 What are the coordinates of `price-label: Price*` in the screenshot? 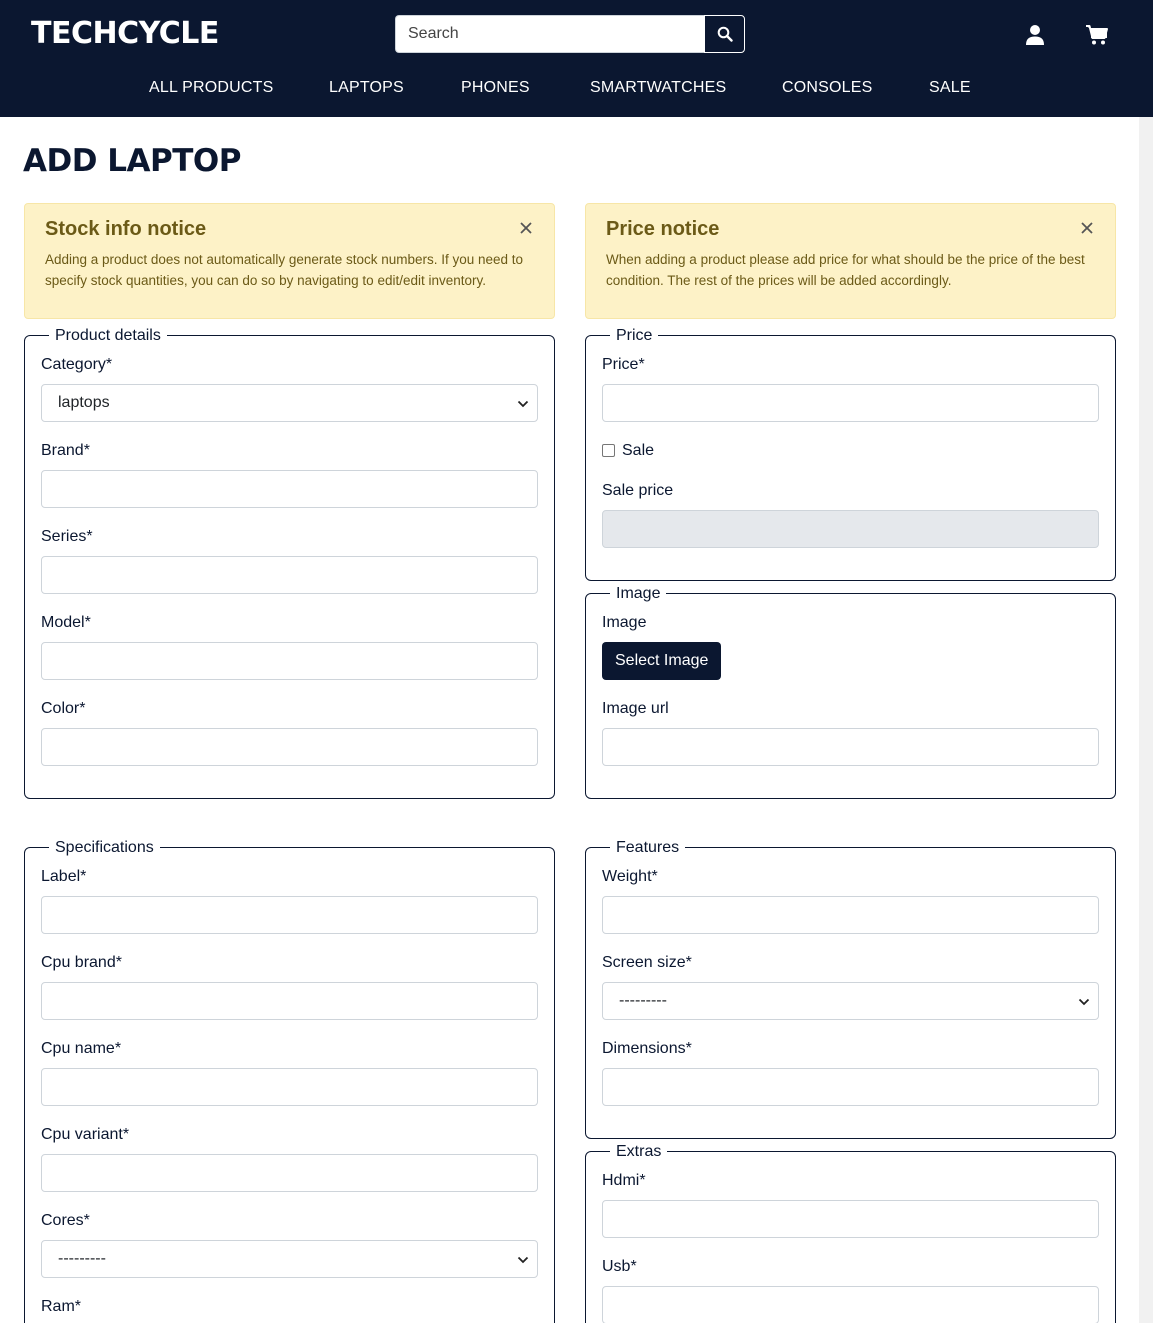 It's located at (623, 364).